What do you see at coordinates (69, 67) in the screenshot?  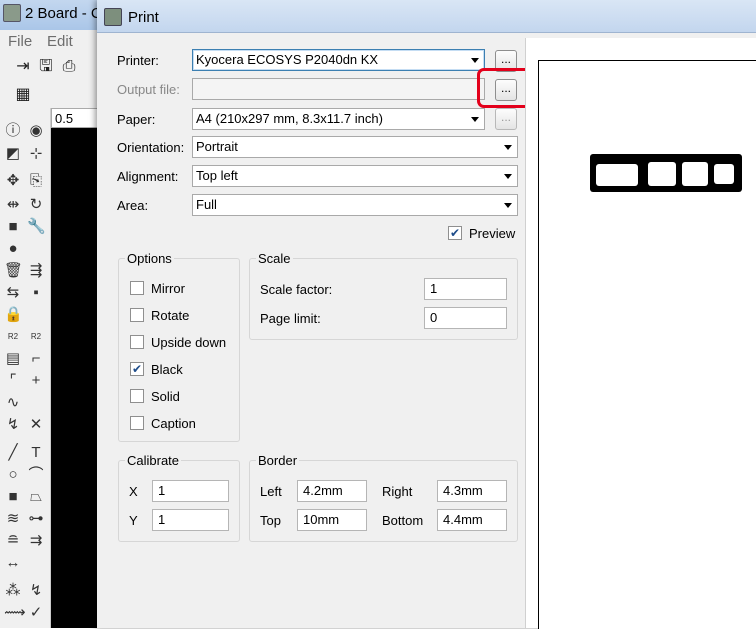 I see `print-icon: ⎙` at bounding box center [69, 67].